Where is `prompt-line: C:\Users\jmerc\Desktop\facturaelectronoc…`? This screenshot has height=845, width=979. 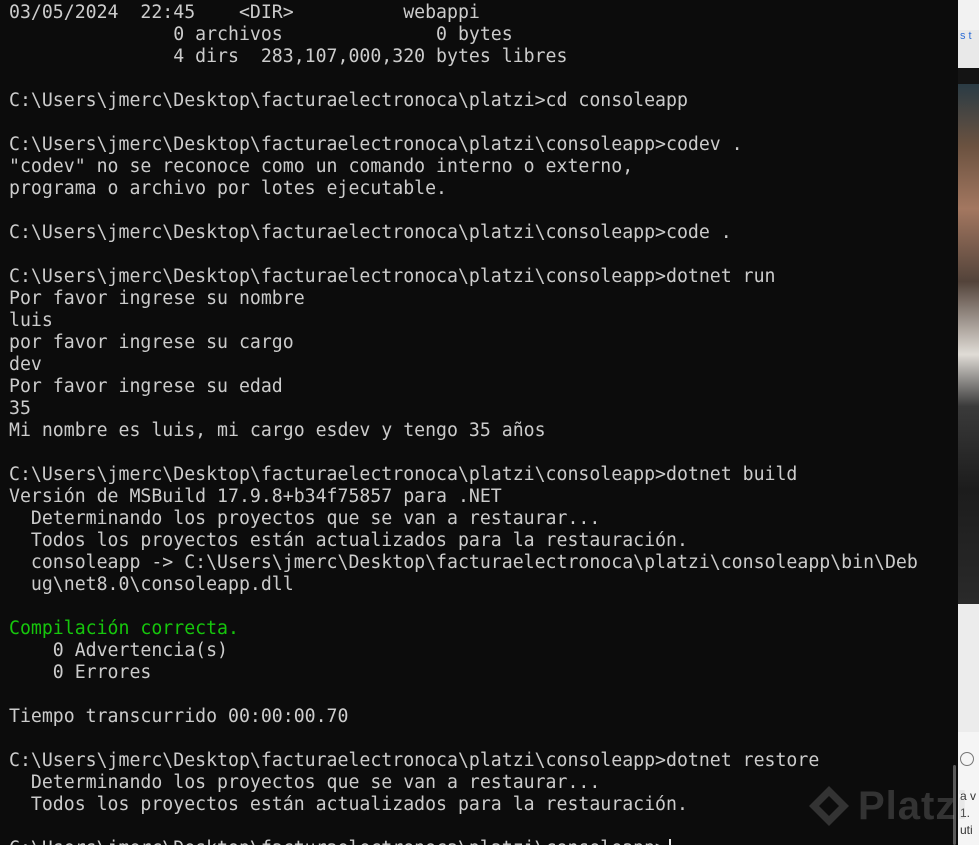
prompt-line: C:\Users\jmerc\Desktop\facturaelectronoc… is located at coordinates (463, 841).